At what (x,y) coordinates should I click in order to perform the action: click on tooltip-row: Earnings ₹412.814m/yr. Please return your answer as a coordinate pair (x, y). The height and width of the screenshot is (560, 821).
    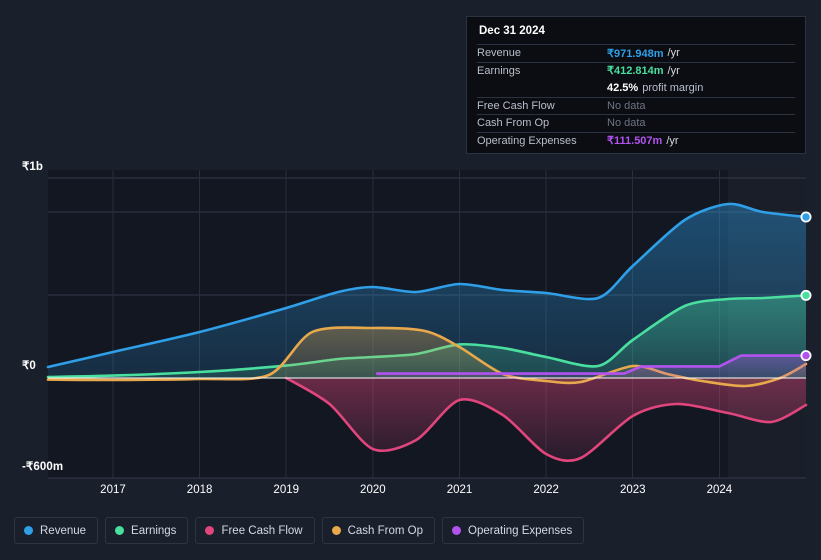
    Looking at the image, I should click on (636, 70).